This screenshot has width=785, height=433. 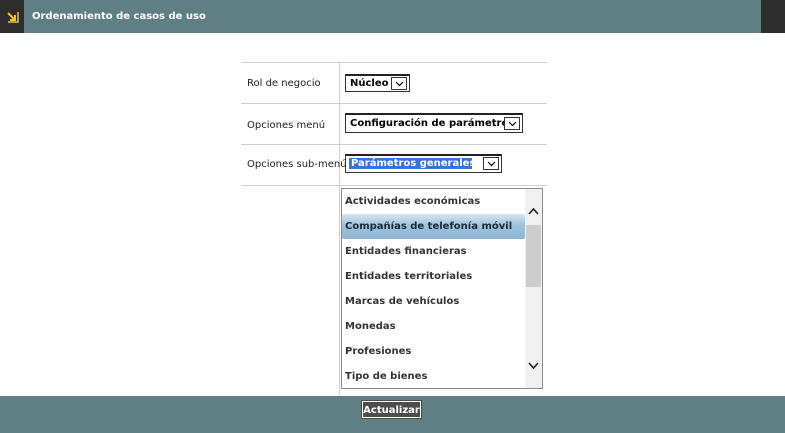 I want to click on row-divider, so click(x=394, y=185).